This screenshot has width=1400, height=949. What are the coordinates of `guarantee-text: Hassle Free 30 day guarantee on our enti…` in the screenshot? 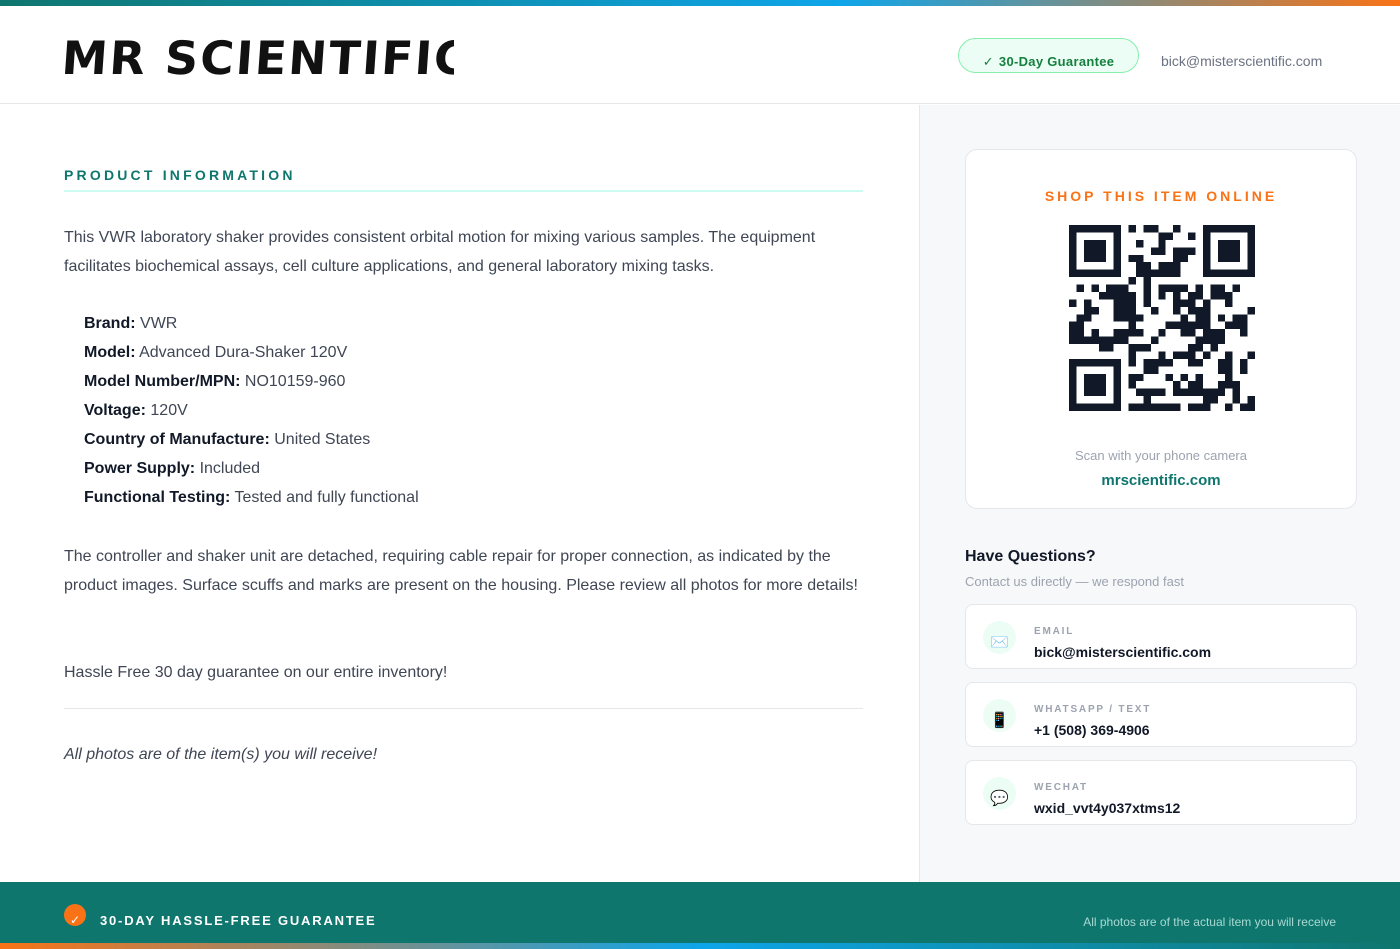 It's located at (256, 672).